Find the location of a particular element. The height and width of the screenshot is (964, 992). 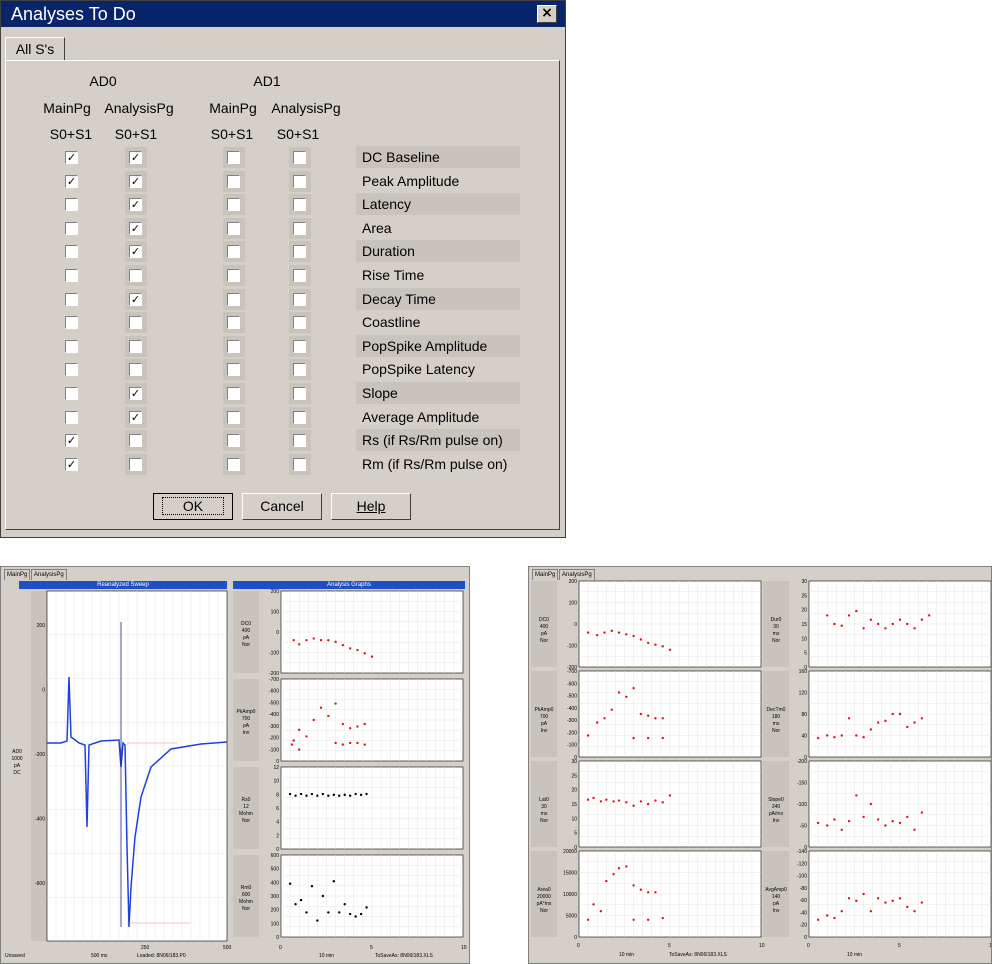

graph-side-label: Rs0 is located at coordinates (246, 800).